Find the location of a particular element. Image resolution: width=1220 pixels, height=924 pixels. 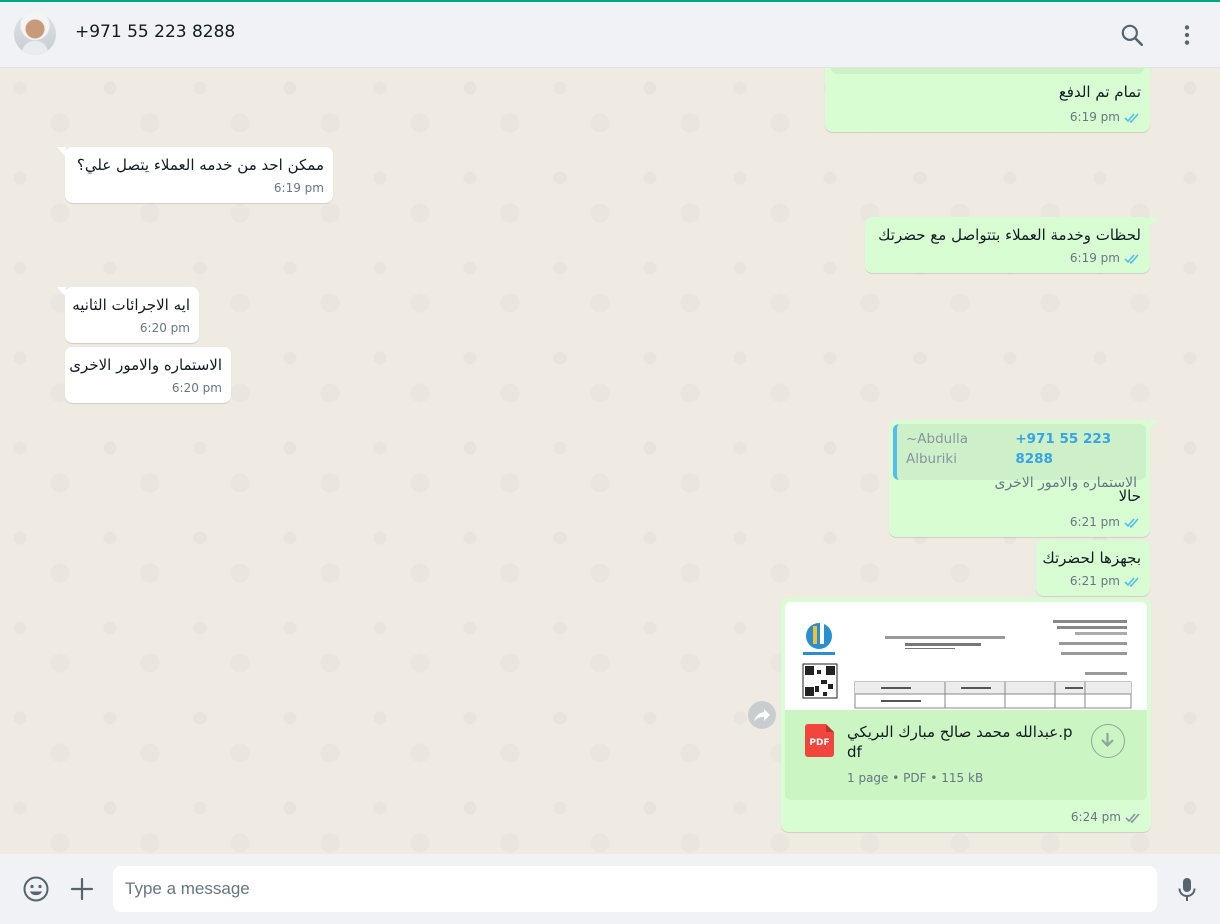

quote-author-name: ~Abdulla Alburiki is located at coordinates (937, 449).